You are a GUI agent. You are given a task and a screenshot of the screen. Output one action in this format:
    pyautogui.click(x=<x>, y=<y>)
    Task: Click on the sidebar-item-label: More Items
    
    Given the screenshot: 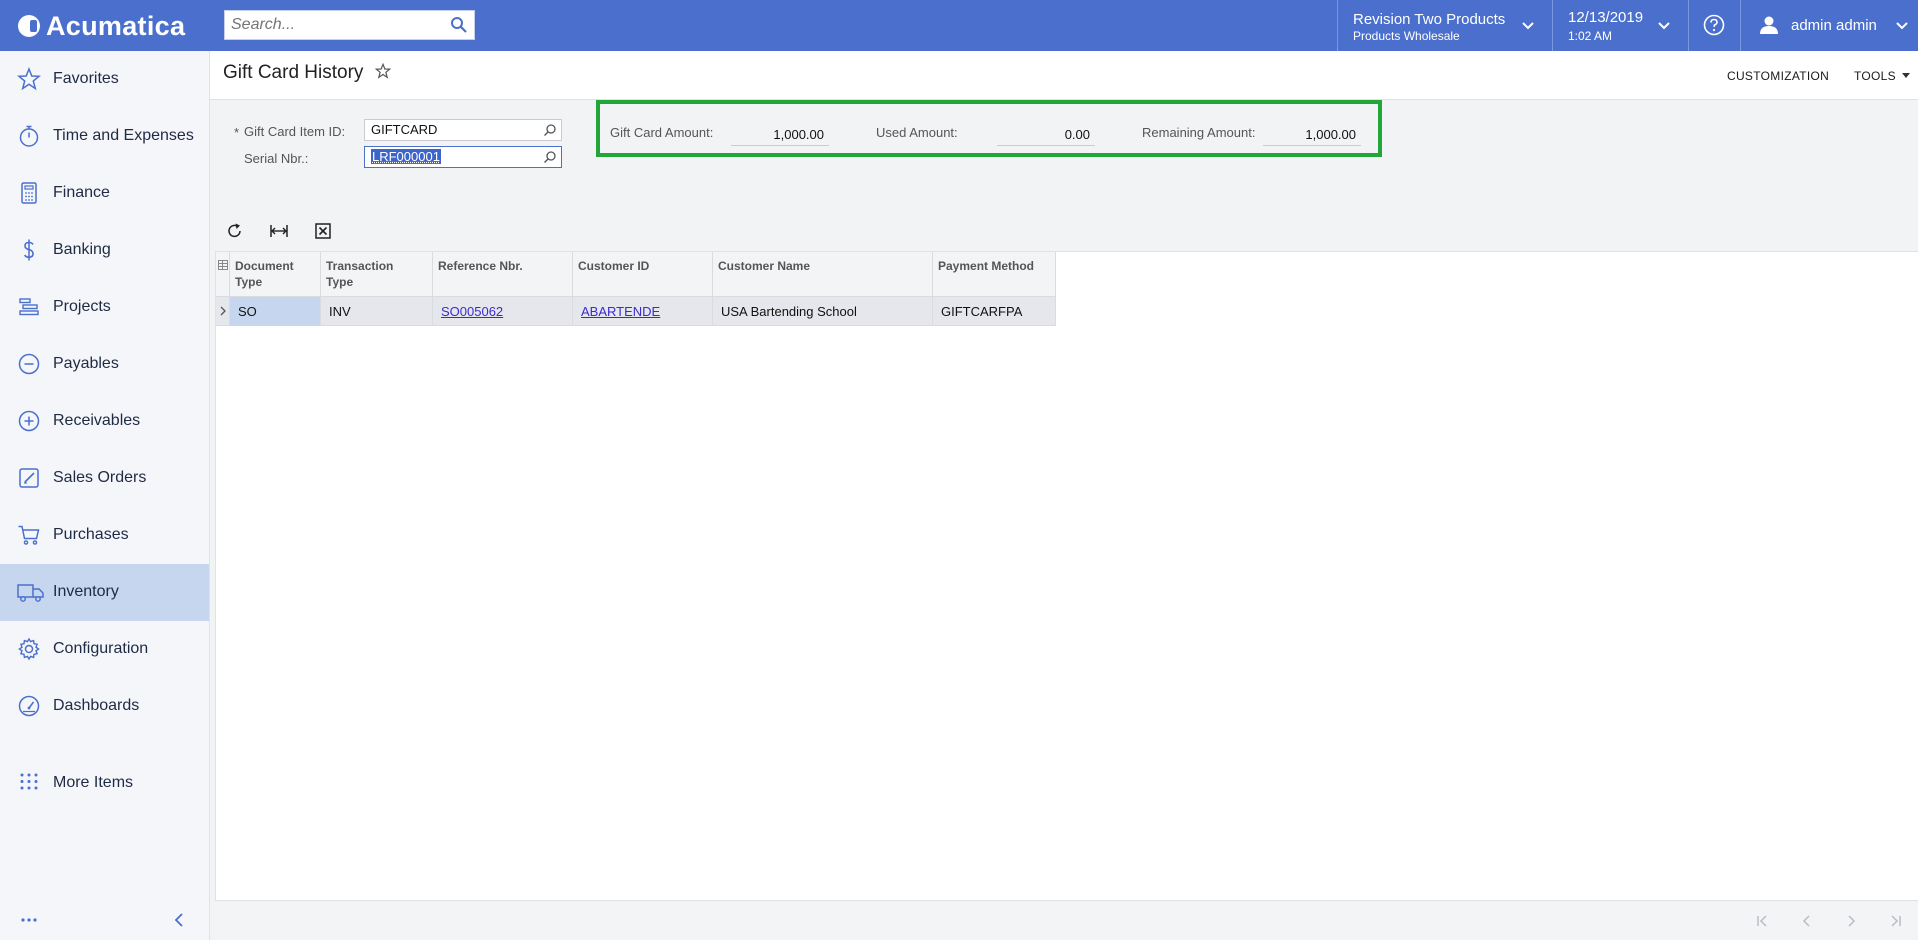 What is the action you would take?
    pyautogui.click(x=93, y=782)
    